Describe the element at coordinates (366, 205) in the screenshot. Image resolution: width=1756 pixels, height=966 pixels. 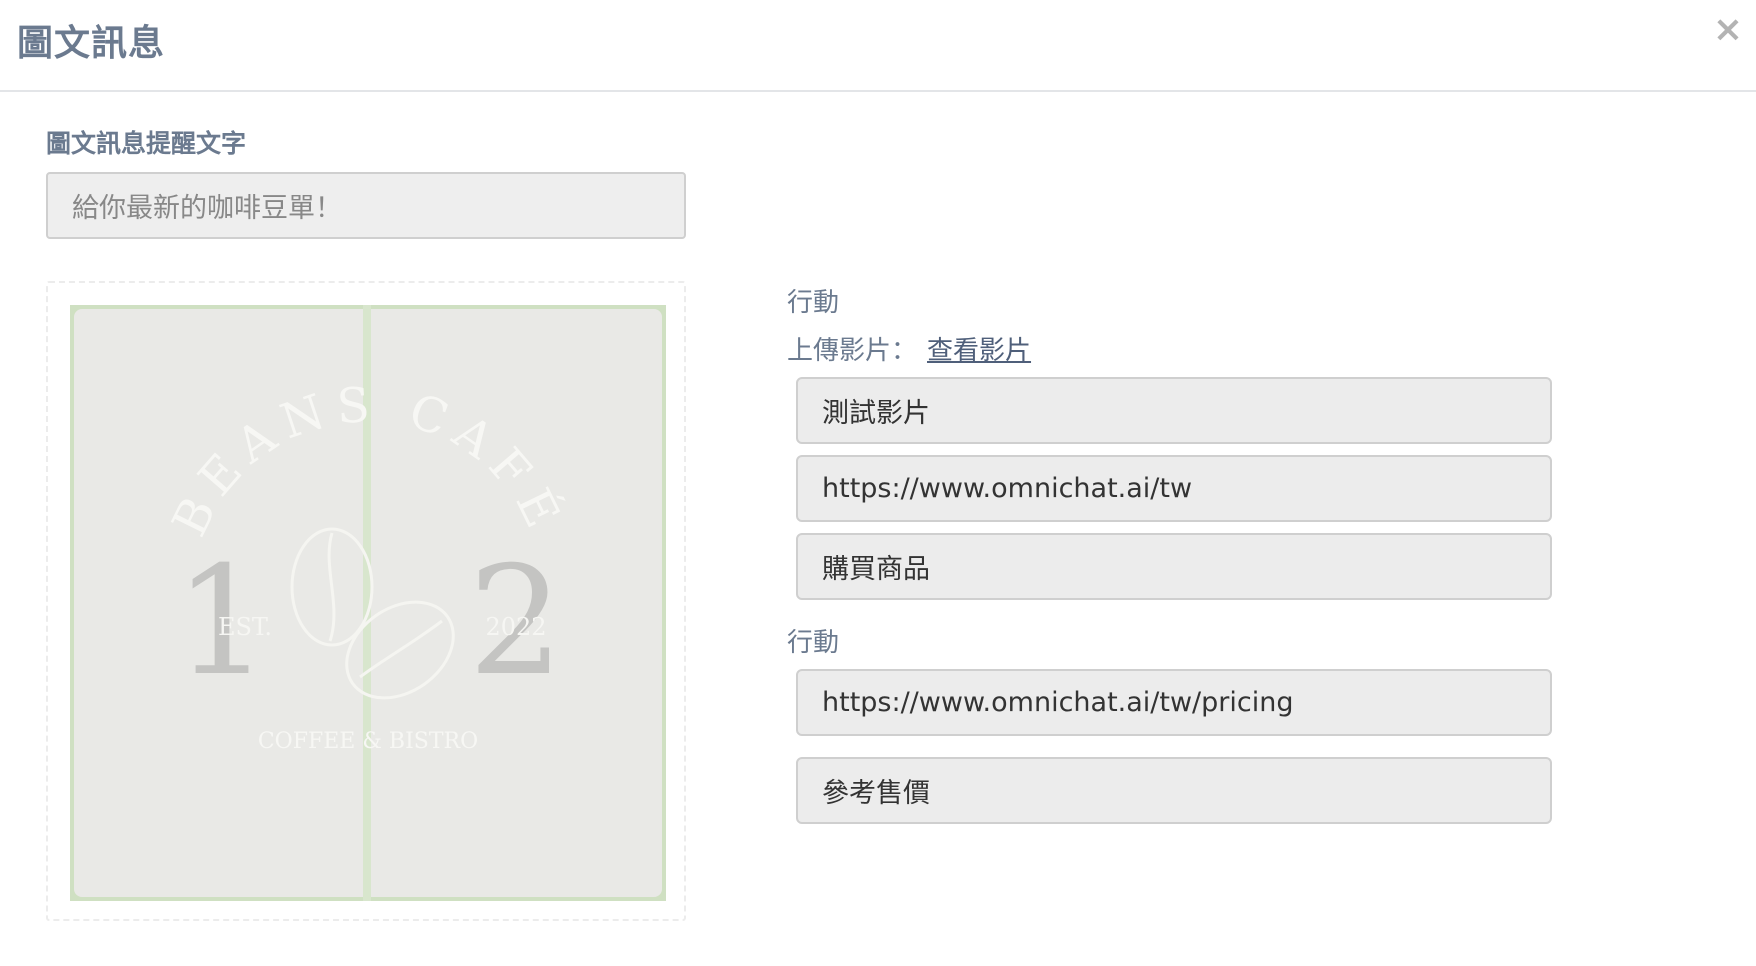
I see `alt-text-input` at that location.